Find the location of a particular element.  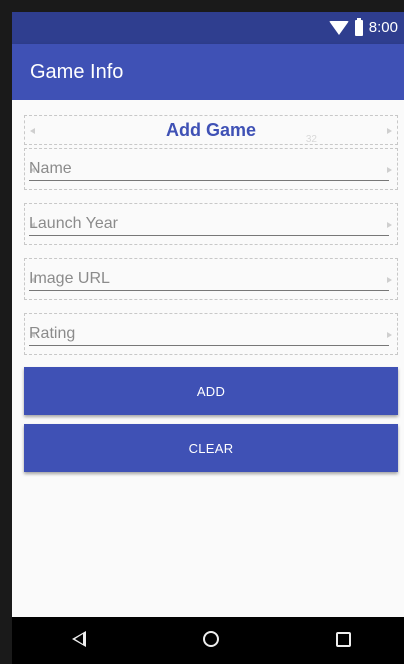

rating-field-row is located at coordinates (211, 334).